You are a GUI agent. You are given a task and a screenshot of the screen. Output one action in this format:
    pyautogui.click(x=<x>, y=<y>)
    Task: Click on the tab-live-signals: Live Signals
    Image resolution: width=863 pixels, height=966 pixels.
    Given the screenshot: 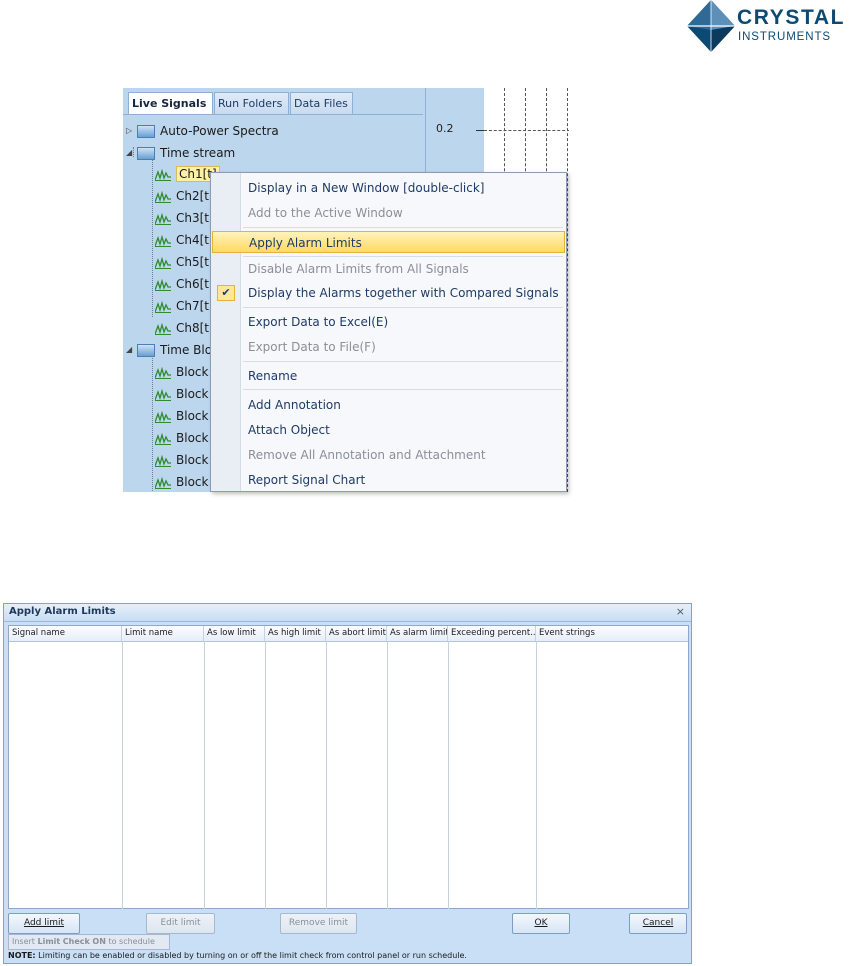 What is the action you would take?
    pyautogui.click(x=170, y=103)
    